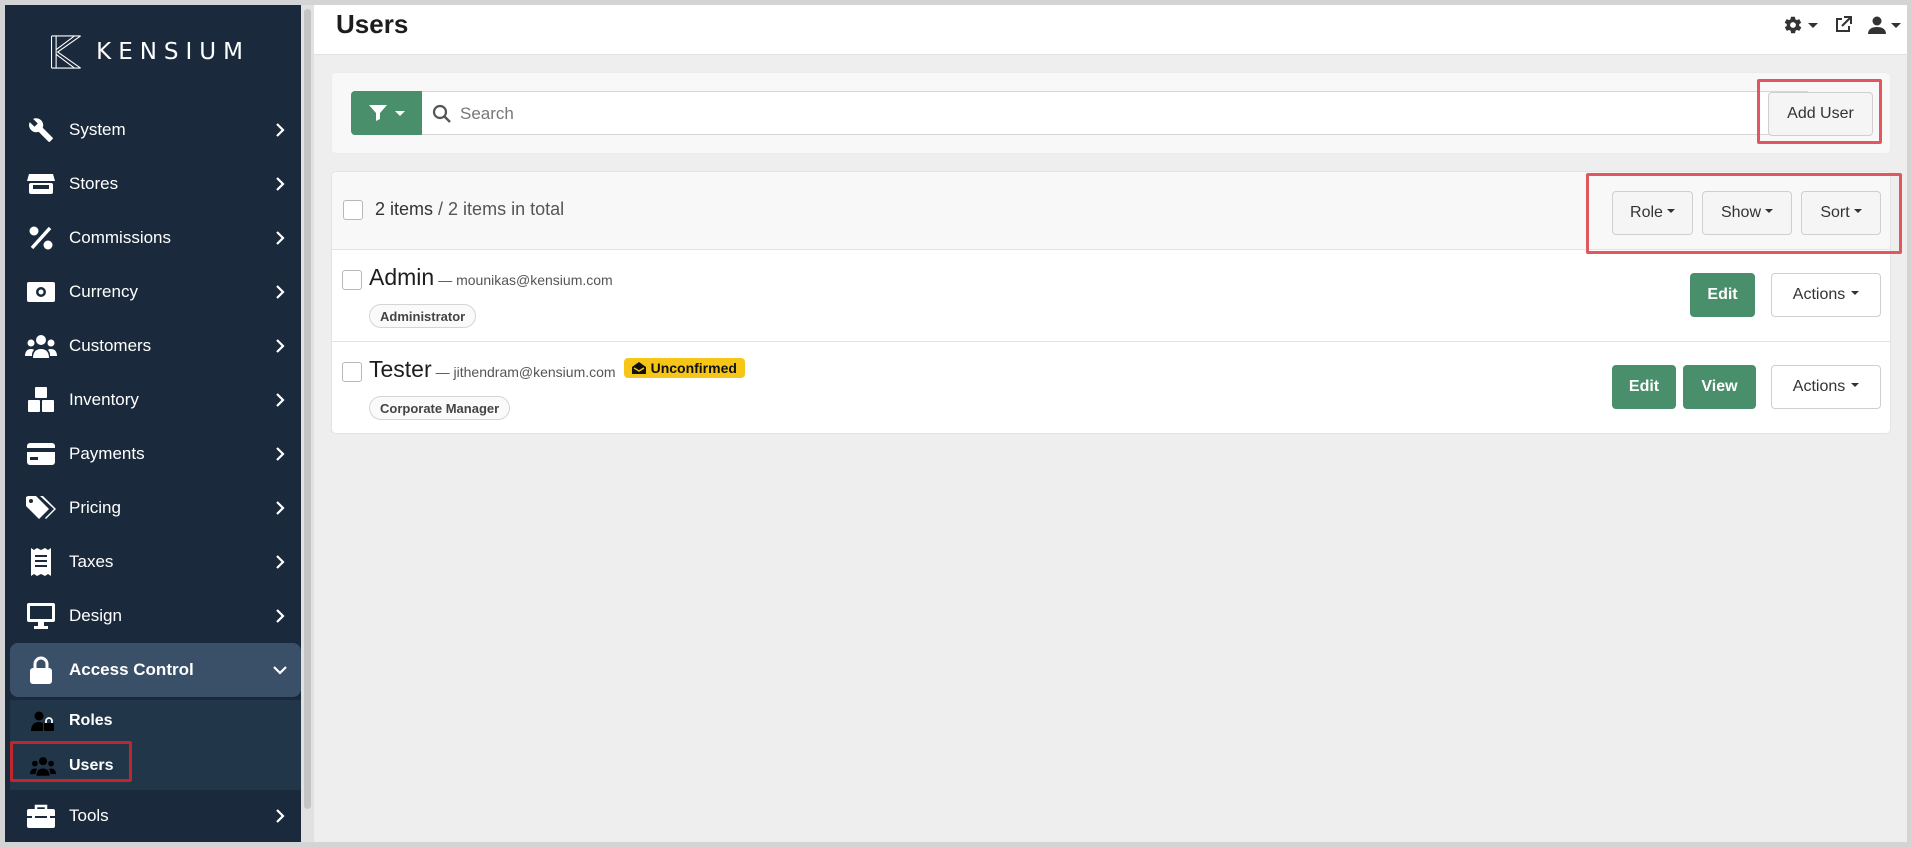 The height and width of the screenshot is (847, 1912). I want to click on sidebar-item-label: Currency, so click(103, 291).